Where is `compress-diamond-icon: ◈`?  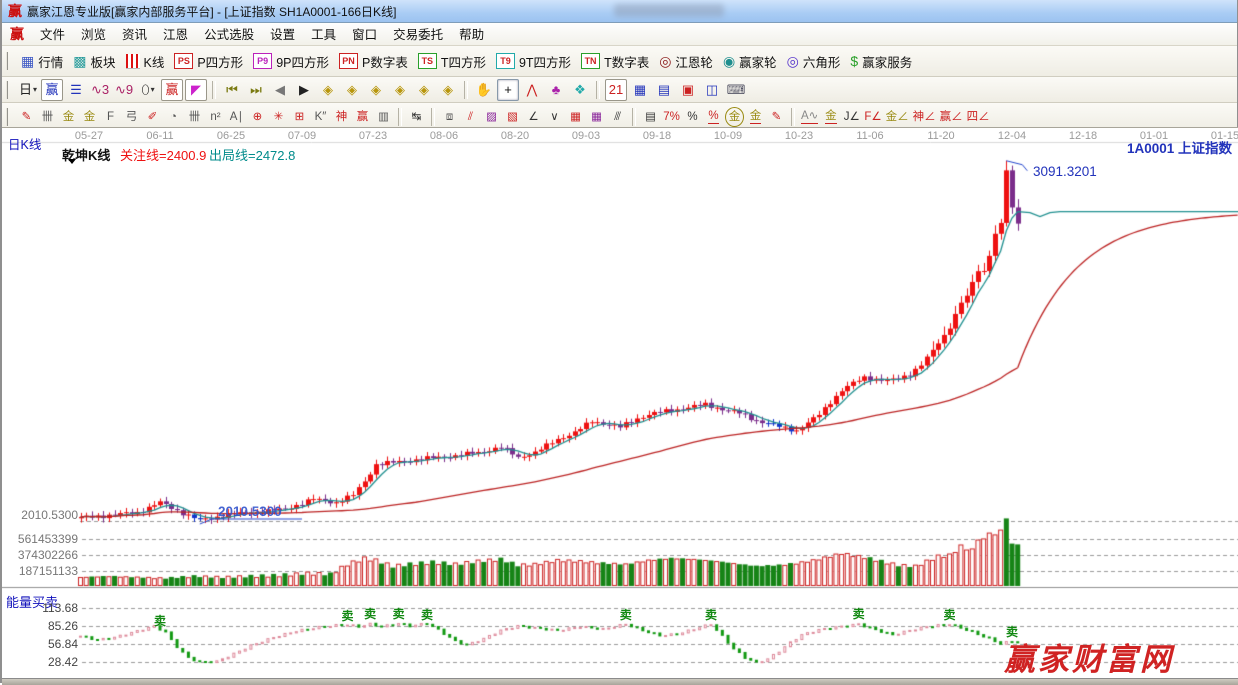
compress-diamond-icon: ◈ is located at coordinates (400, 90).